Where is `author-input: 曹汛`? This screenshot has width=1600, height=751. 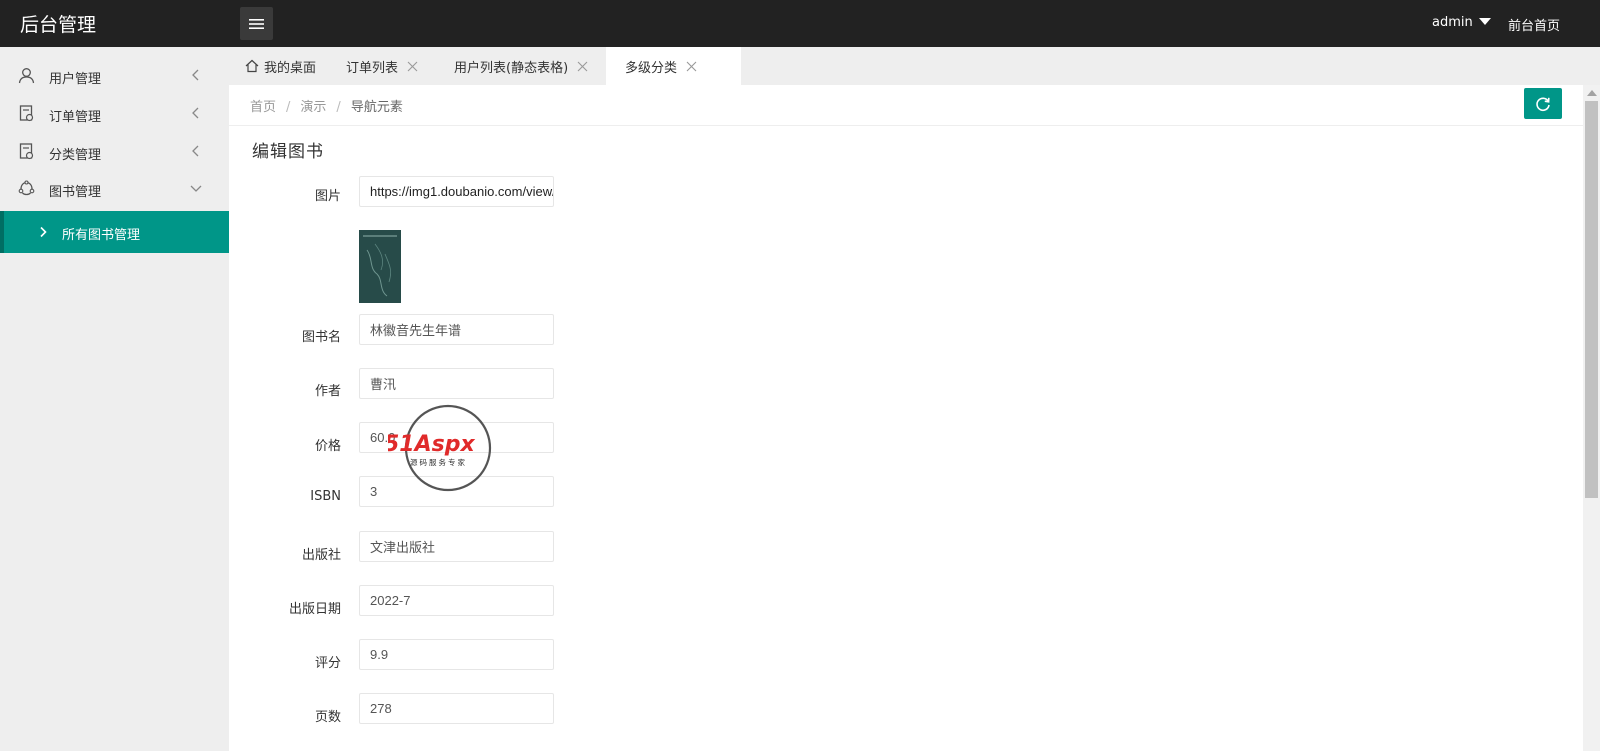 author-input: 曹汛 is located at coordinates (456, 383).